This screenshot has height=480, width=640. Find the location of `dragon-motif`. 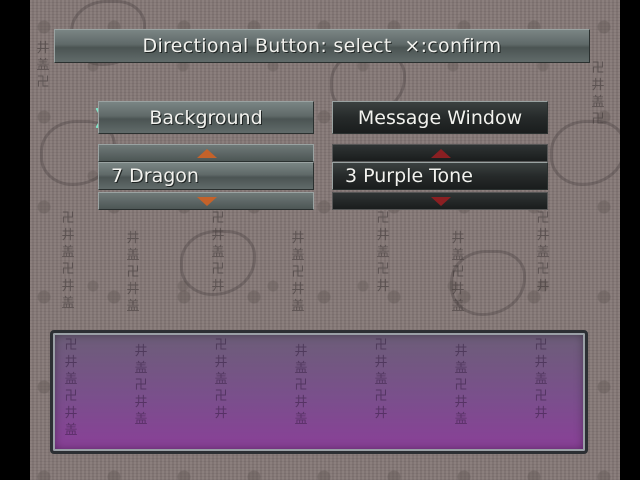

dragon-motif is located at coordinates (585, 153).